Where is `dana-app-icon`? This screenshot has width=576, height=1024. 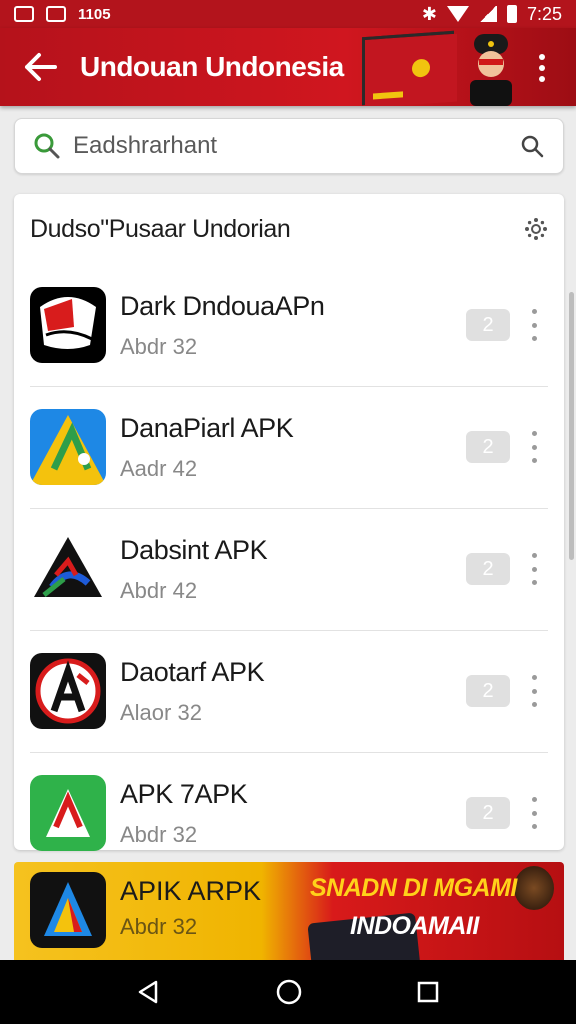
dana-app-icon is located at coordinates (68, 447).